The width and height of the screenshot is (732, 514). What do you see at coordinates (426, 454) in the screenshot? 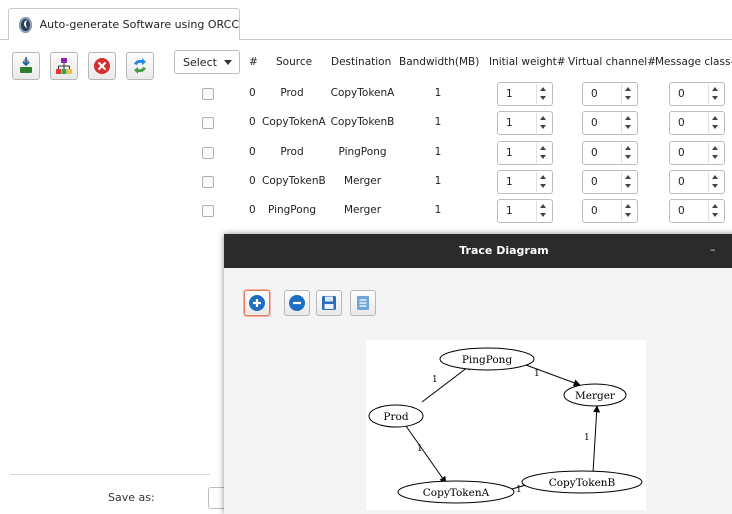
I see `edge-prod-copytokena` at bounding box center [426, 454].